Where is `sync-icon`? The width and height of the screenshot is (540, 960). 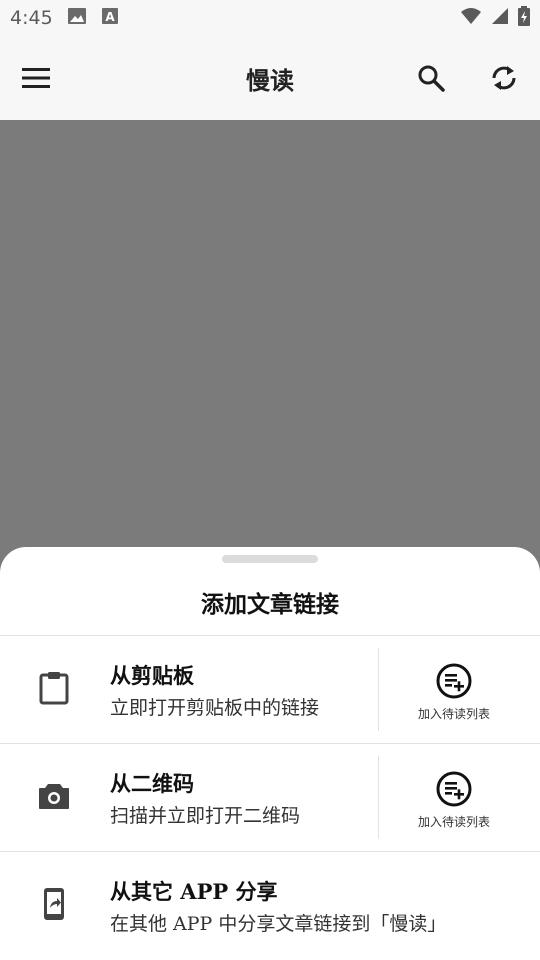
sync-icon is located at coordinates (504, 78).